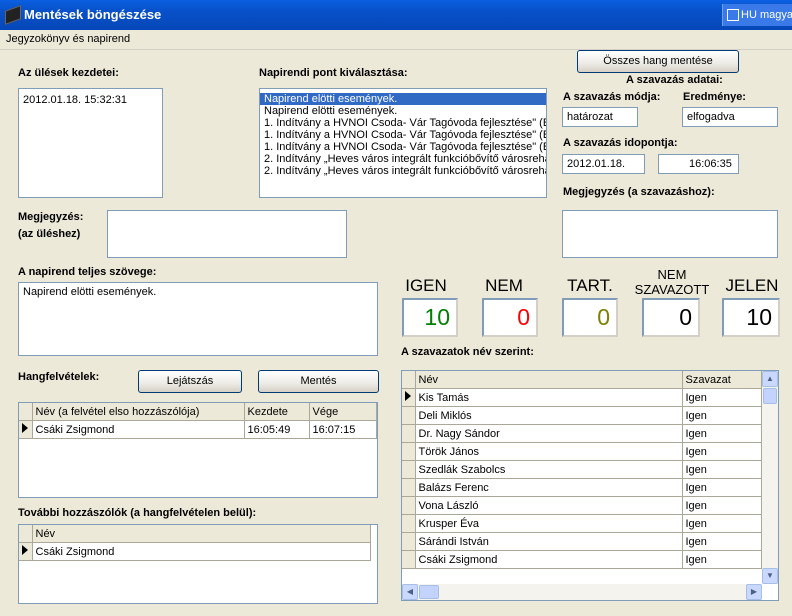 The width and height of the screenshot is (792, 616). I want to click on vote-date-field: 2012.01.18., so click(603, 164).